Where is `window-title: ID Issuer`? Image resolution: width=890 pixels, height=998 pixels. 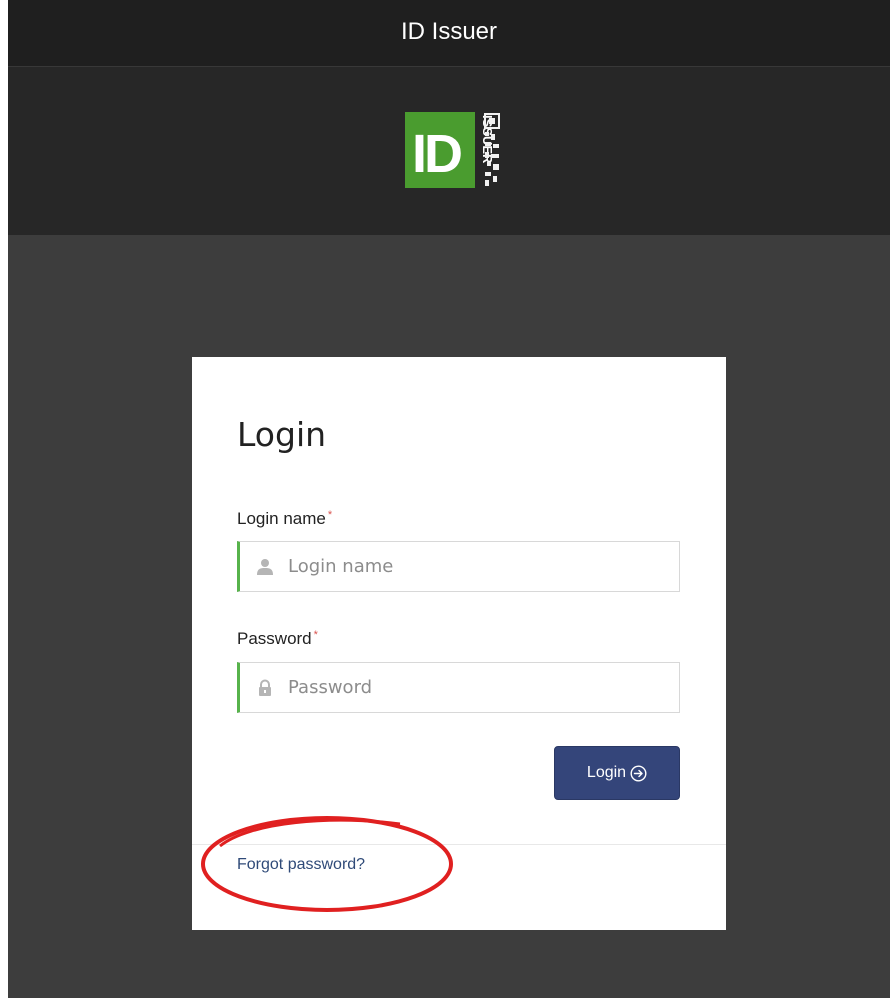
window-title: ID Issuer is located at coordinates (449, 31).